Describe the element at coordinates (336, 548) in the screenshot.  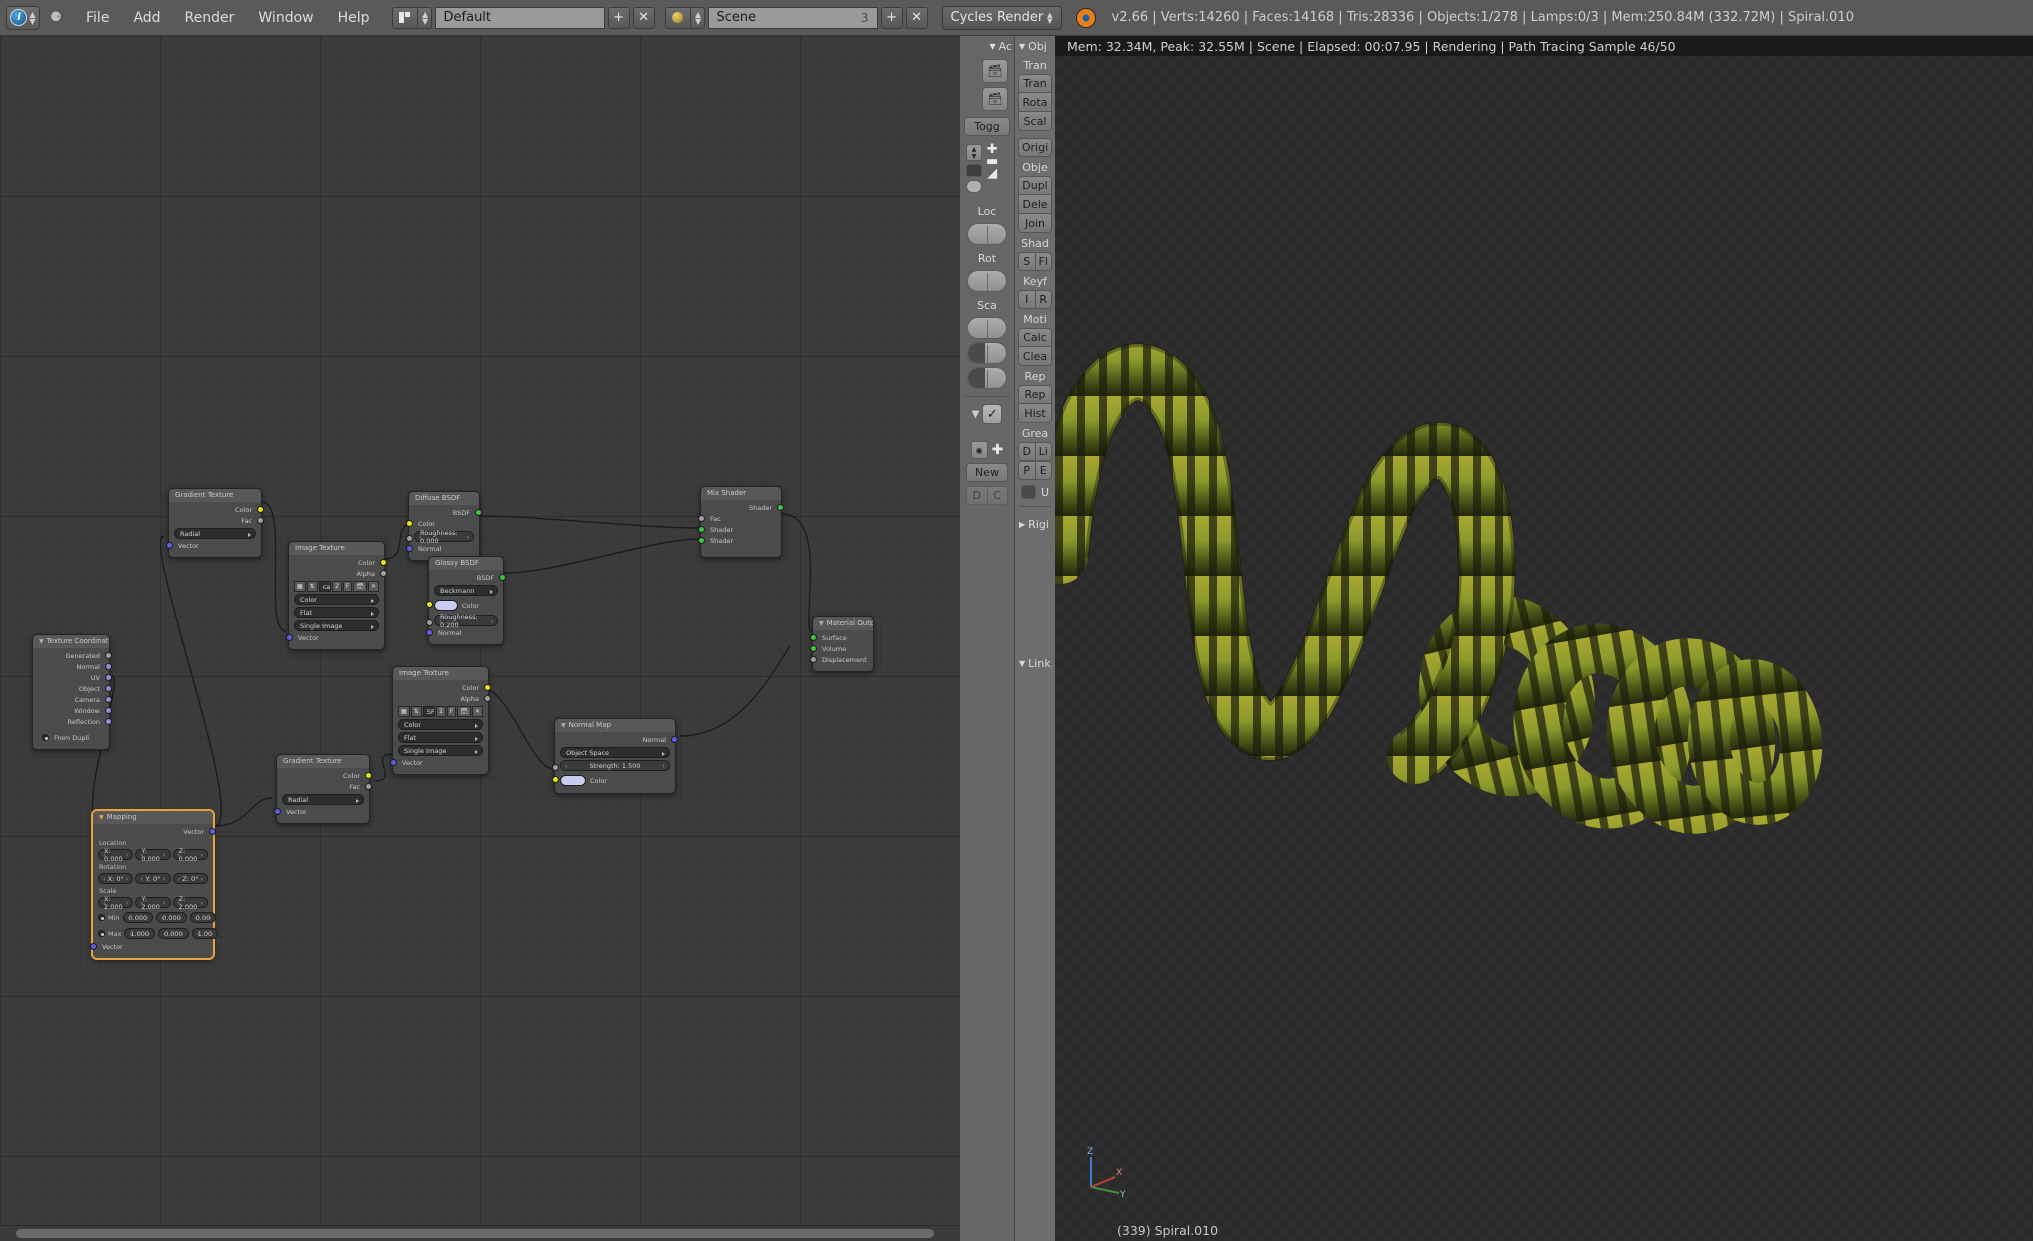
I see `node-header: Image Texture` at that location.